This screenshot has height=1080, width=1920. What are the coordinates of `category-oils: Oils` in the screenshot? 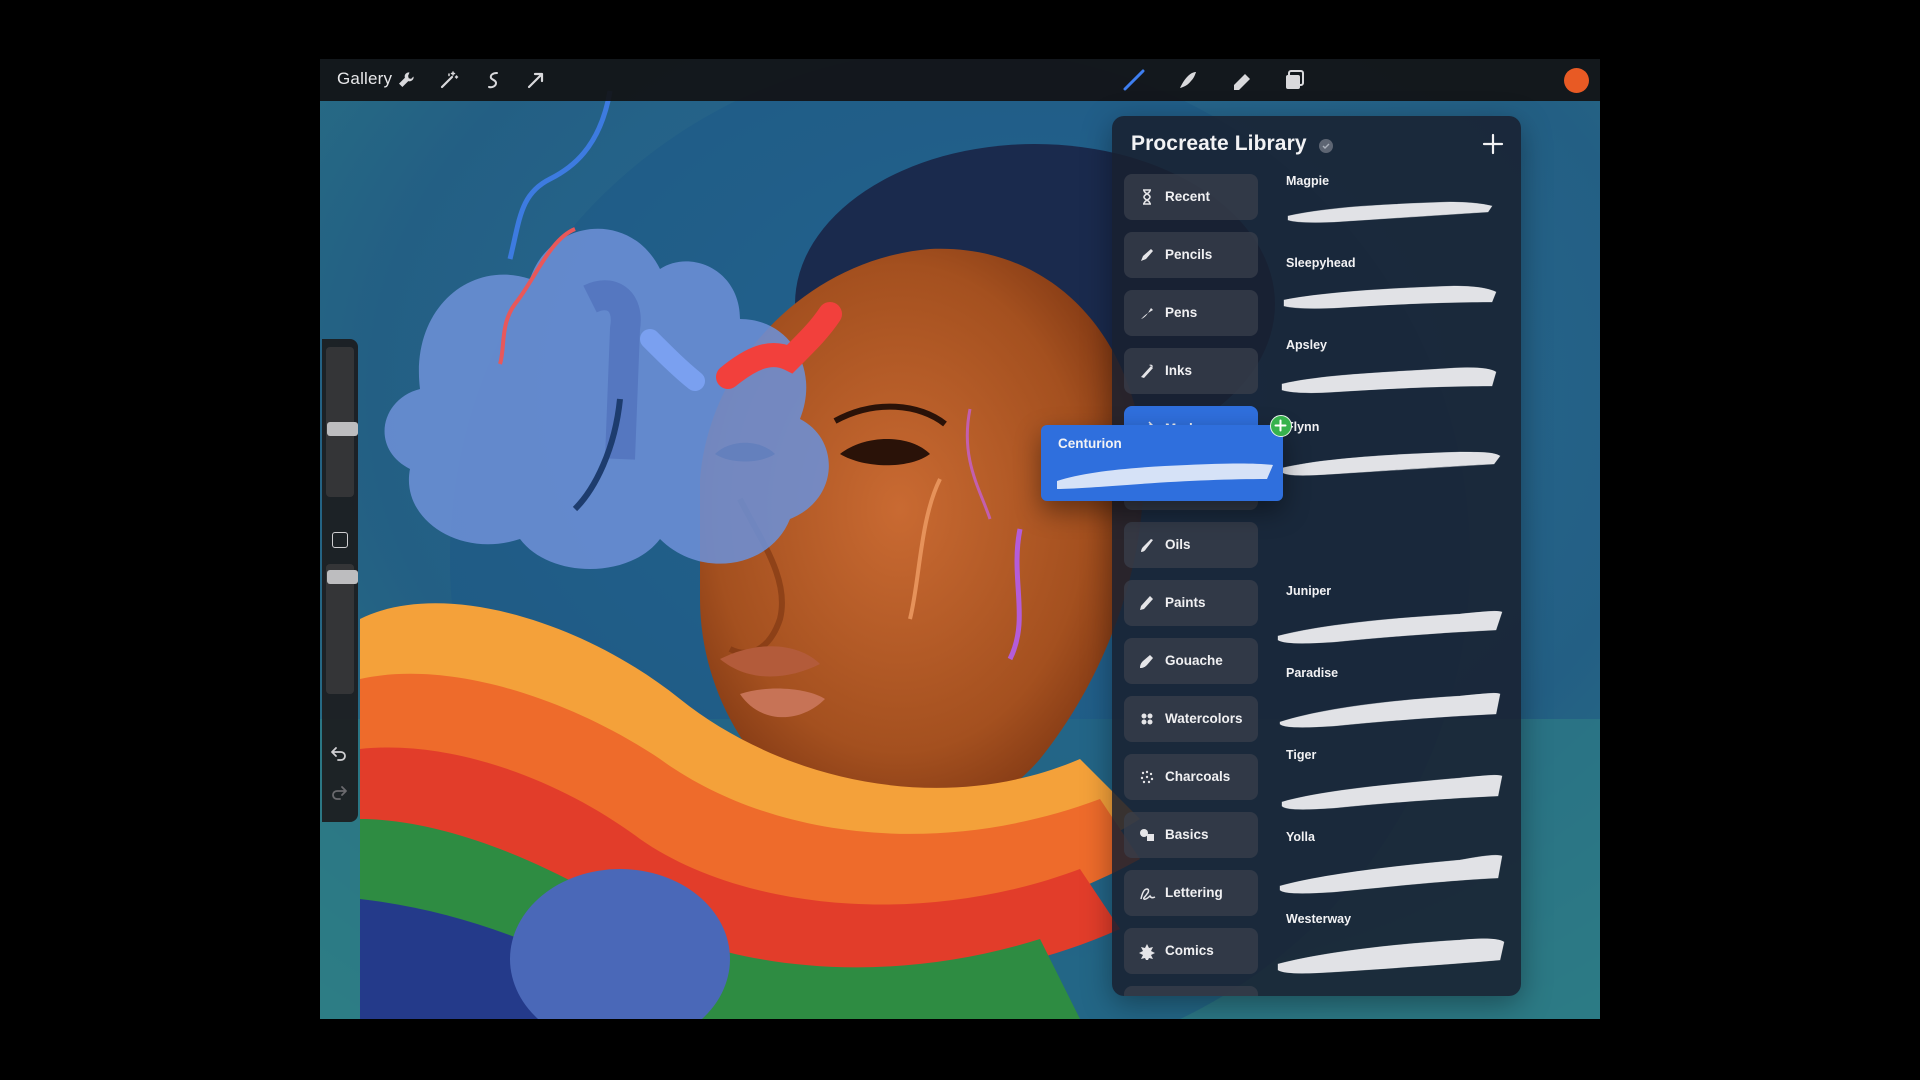 It's located at (1191, 545).